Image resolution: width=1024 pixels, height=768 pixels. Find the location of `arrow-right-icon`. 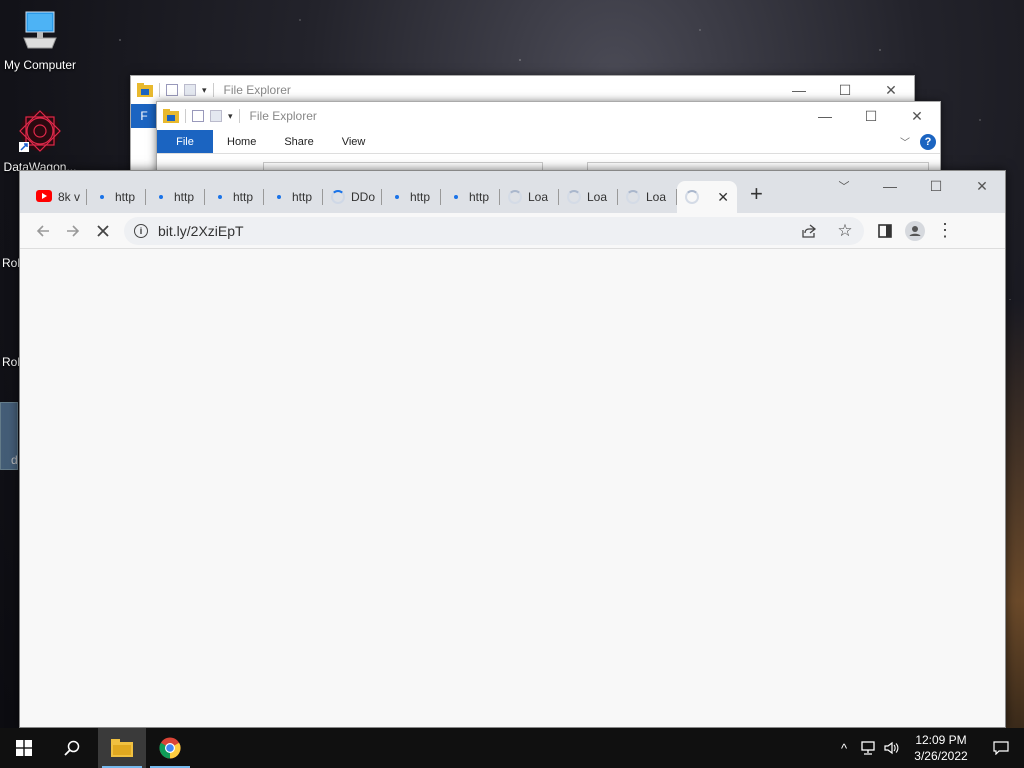

arrow-right-icon is located at coordinates (73, 230).